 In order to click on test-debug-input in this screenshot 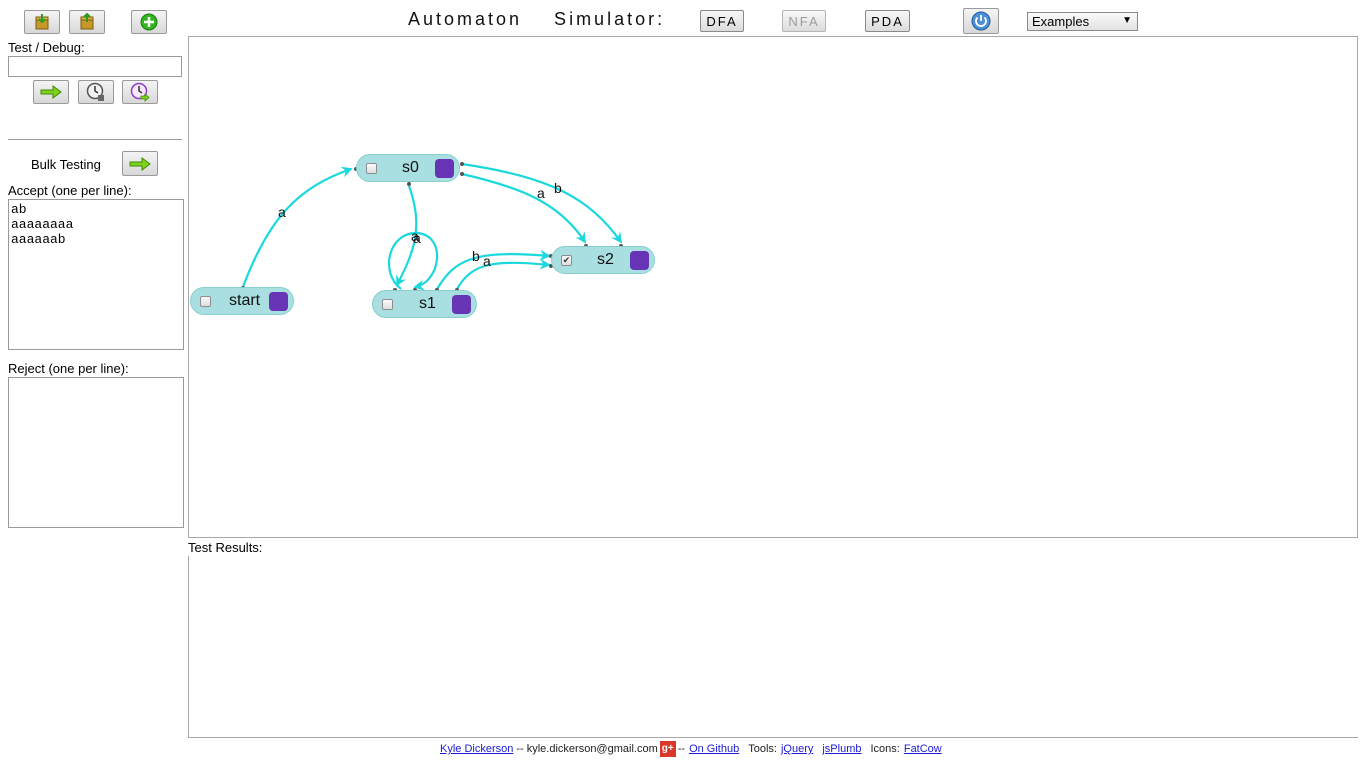, I will do `click(95, 66)`.